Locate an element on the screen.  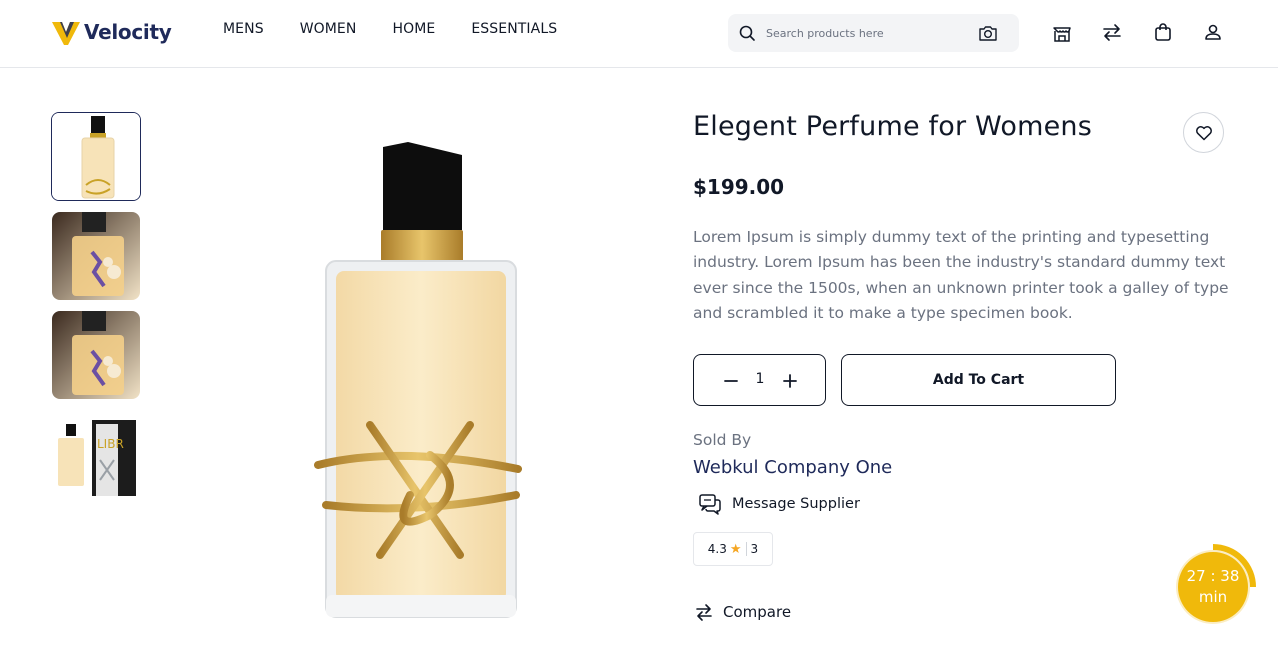
timer-unit: min is located at coordinates (1213, 597).